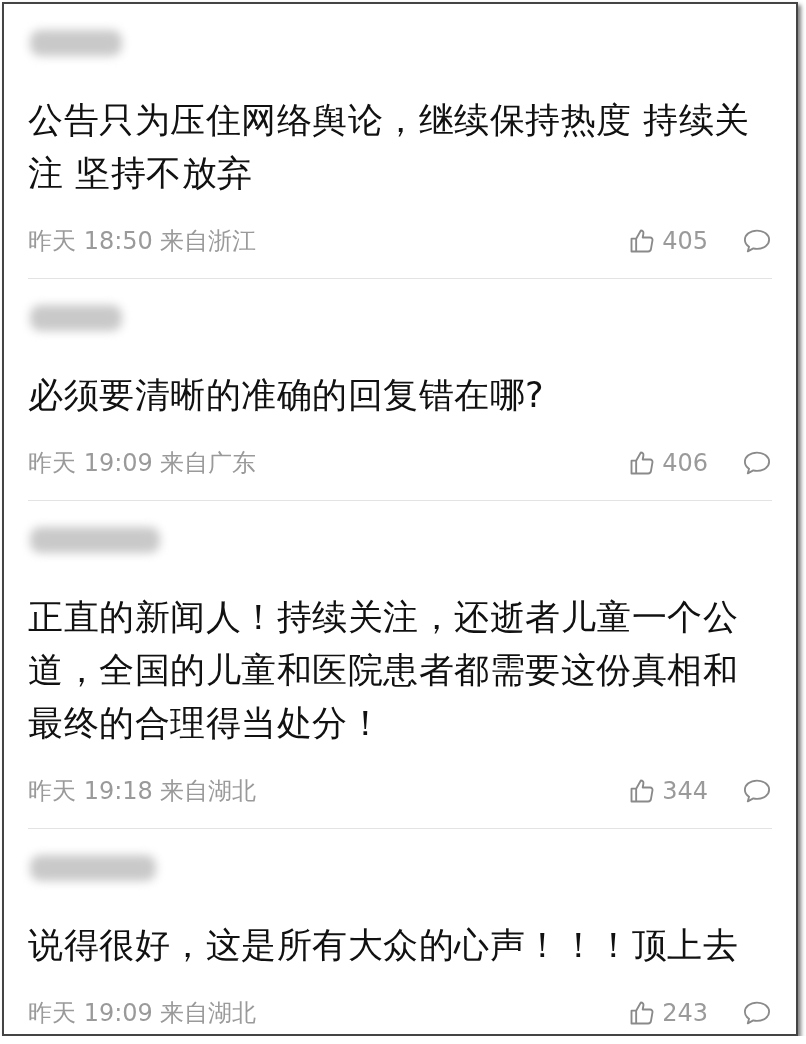 This screenshot has width=806, height=1044. What do you see at coordinates (668, 1013) in the screenshot?
I see `like-button: 243` at bounding box center [668, 1013].